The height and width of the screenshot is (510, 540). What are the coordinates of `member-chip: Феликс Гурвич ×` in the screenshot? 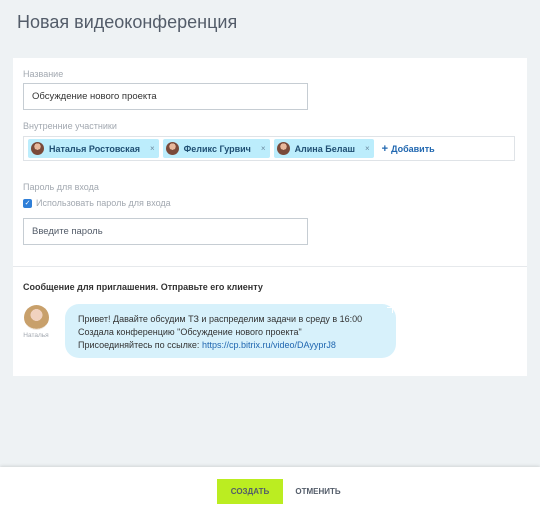 It's located at (216, 148).